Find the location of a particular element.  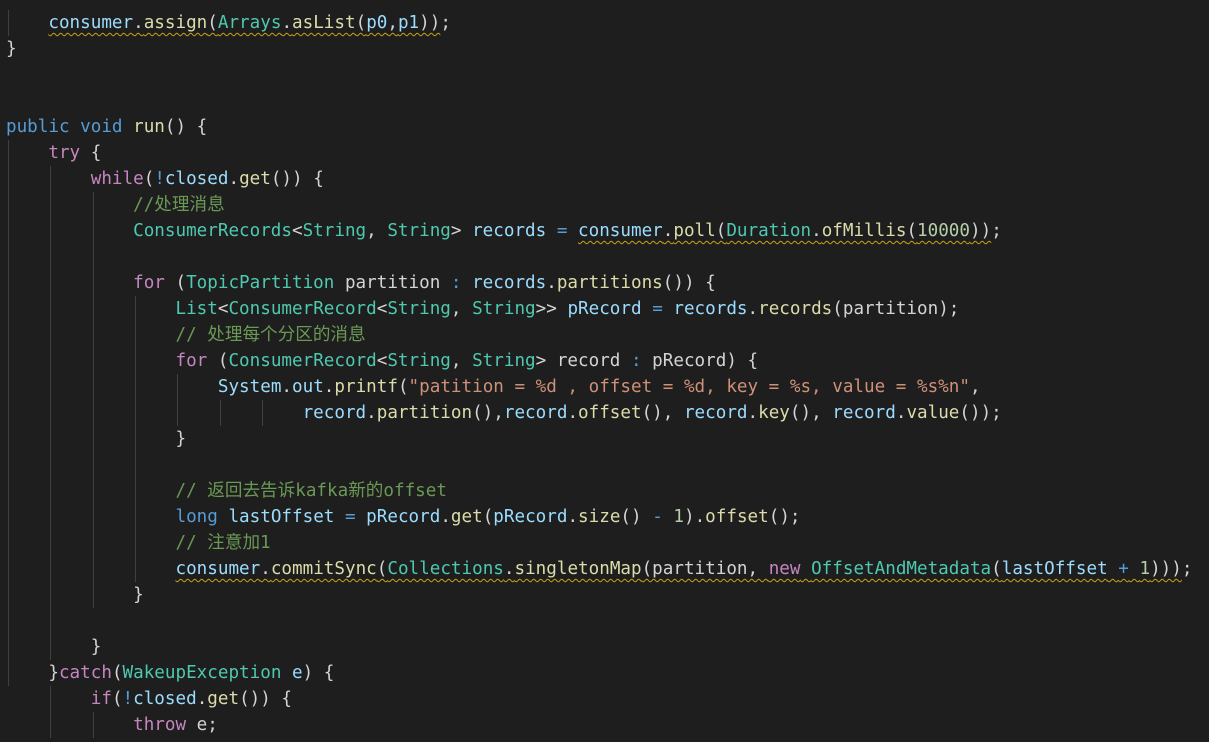

code-token: + is located at coordinates (1123, 569).